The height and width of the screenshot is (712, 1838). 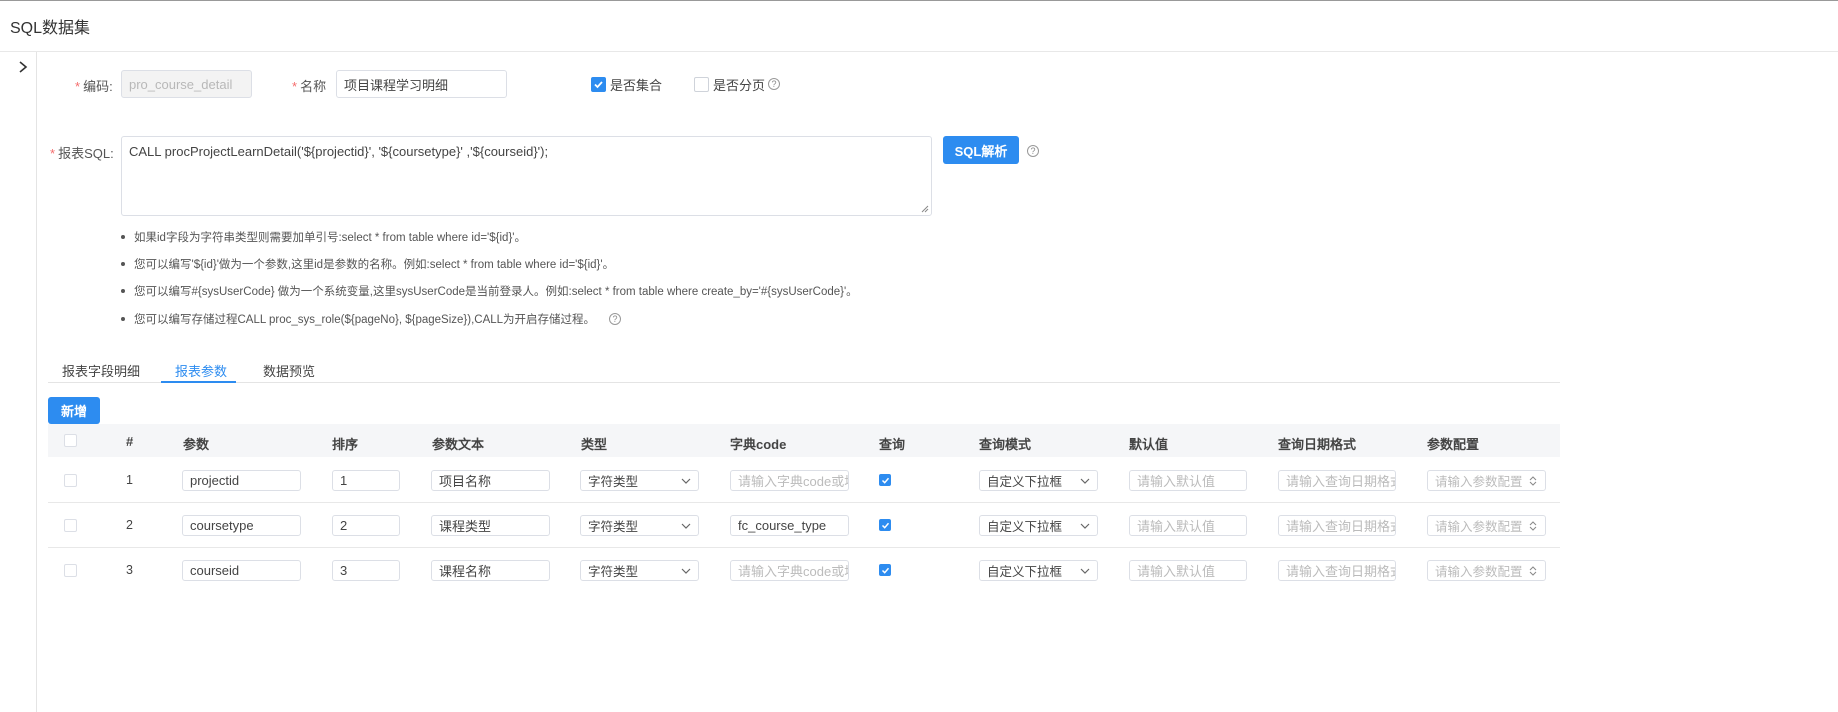 I want to click on column-header: 查询, so click(x=892, y=444).